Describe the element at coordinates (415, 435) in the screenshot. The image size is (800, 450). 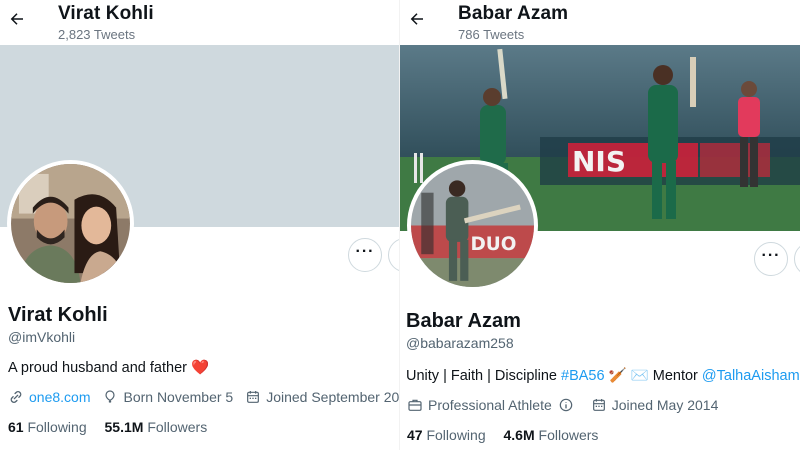
I see `following-count: 47` at that location.